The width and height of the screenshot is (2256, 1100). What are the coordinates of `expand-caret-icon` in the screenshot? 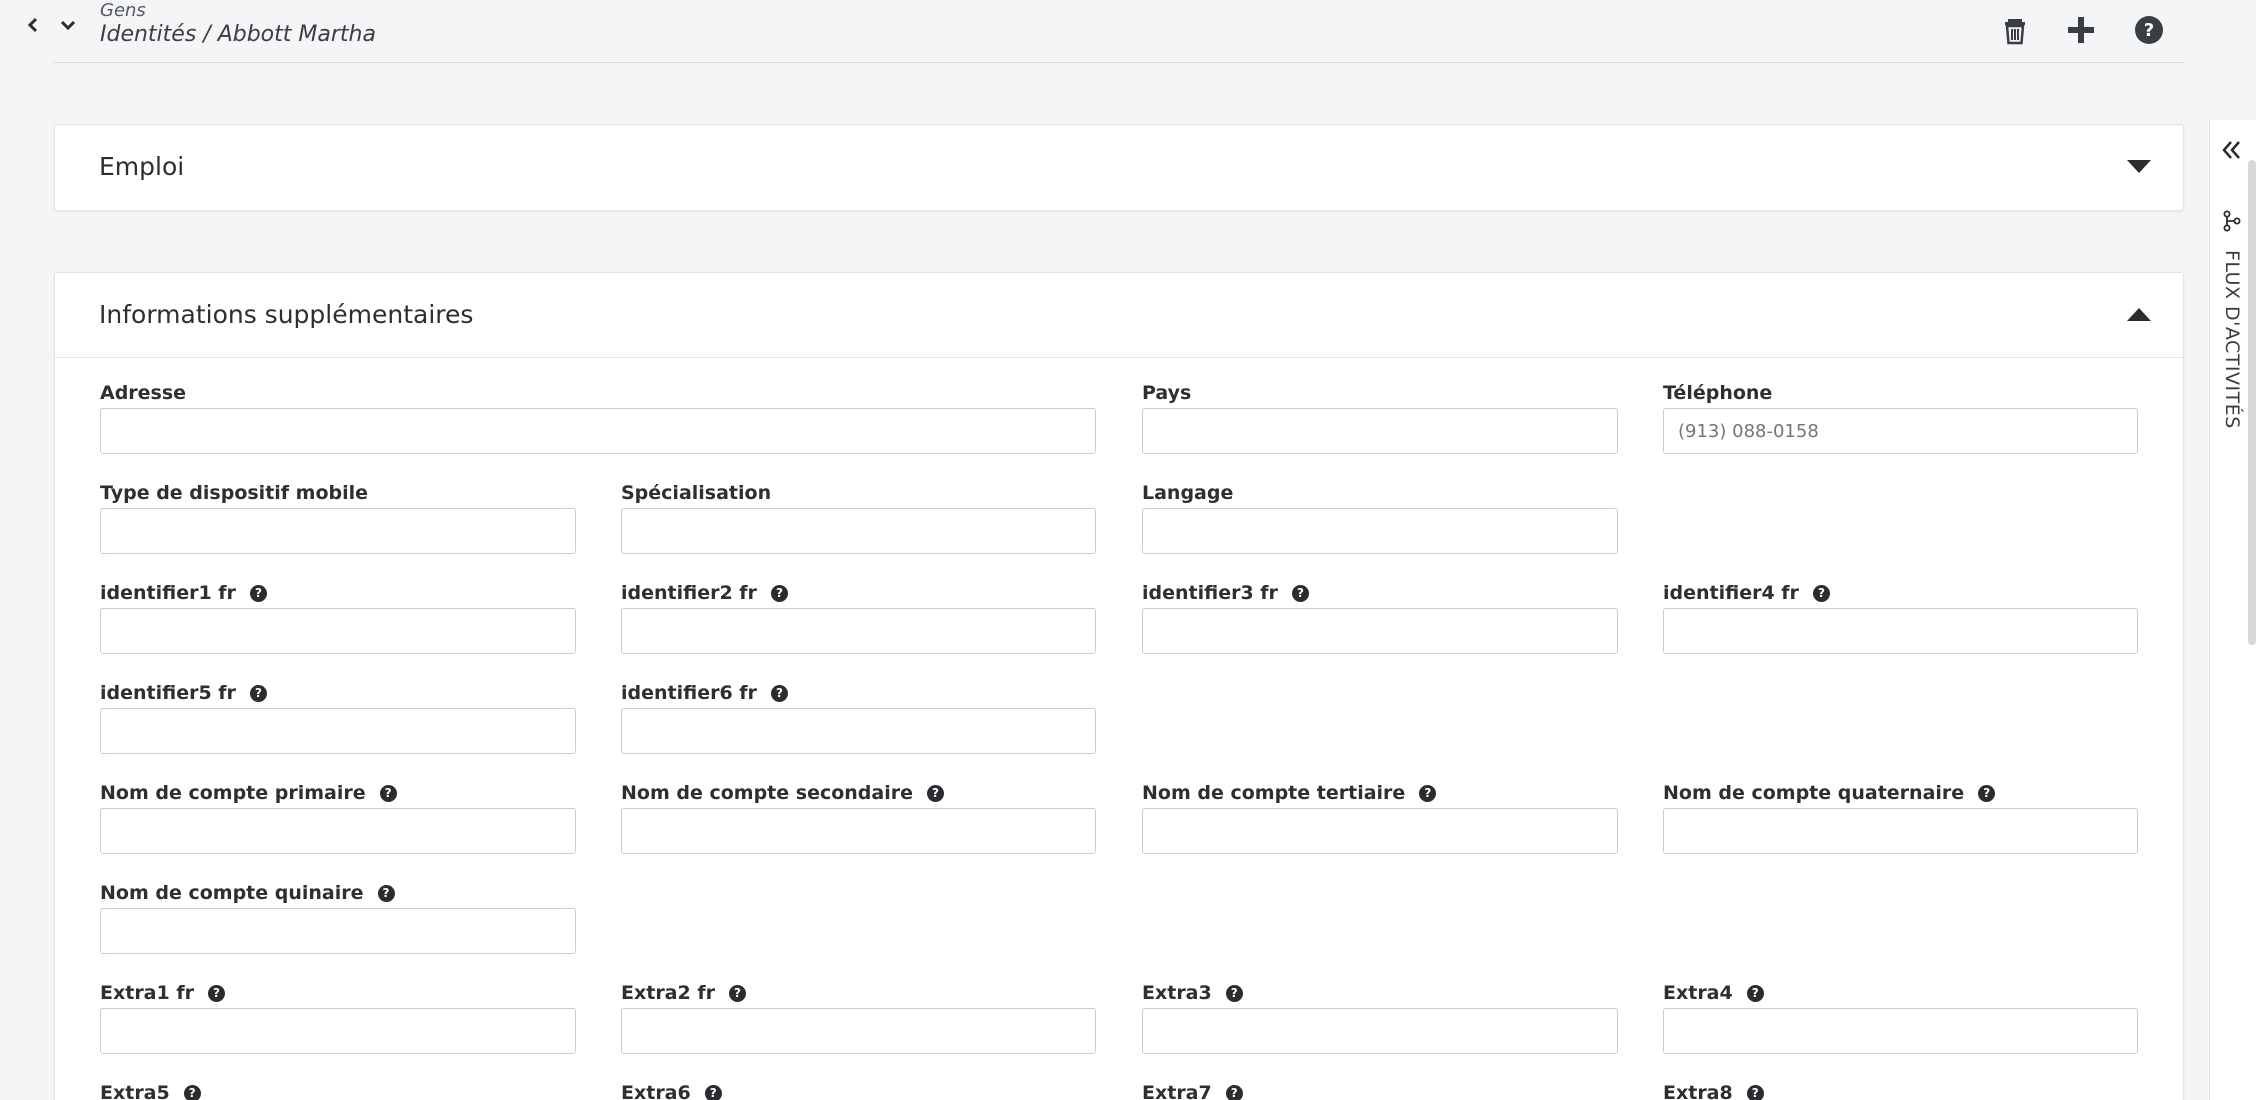 It's located at (2139, 167).